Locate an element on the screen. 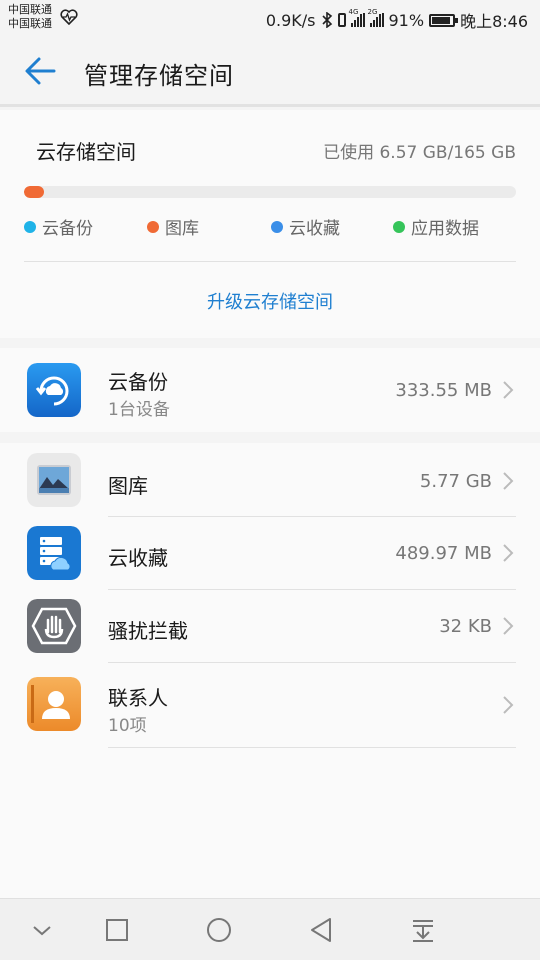 The width and height of the screenshot is (540, 960). legend-app-data: 应用数据 is located at coordinates (436, 226).